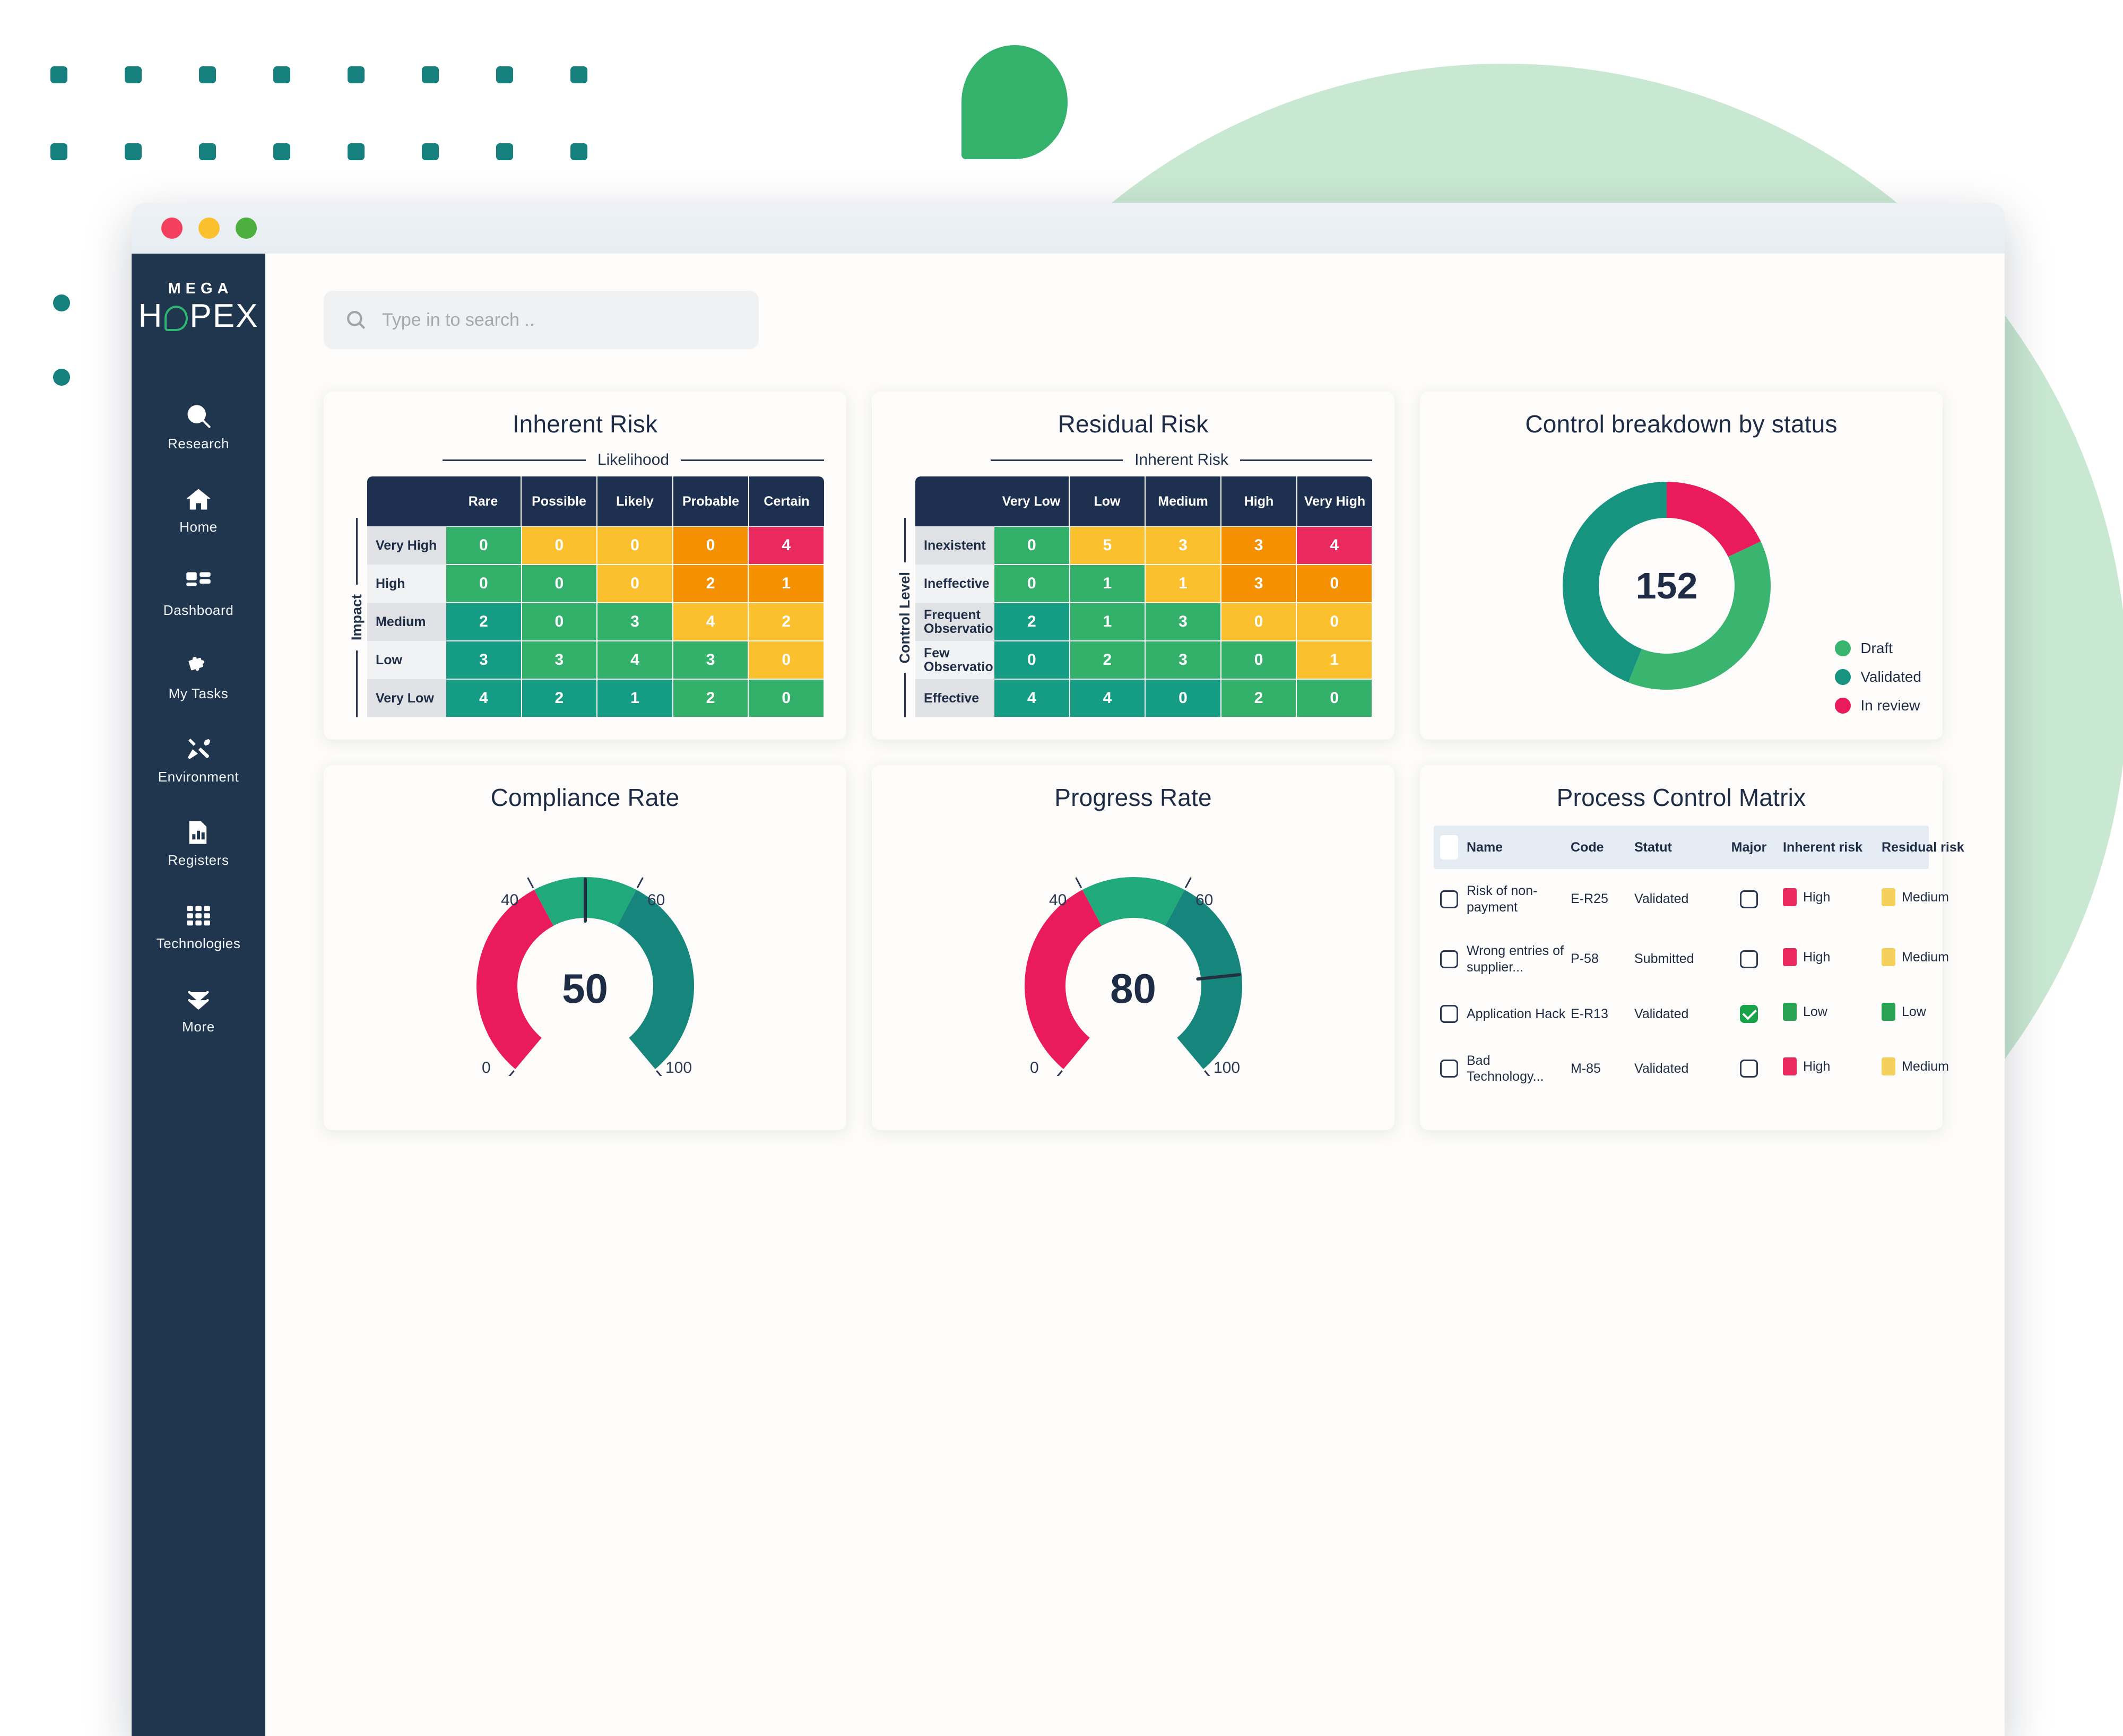 Image resolution: width=2123 pixels, height=1736 pixels. I want to click on column-header: Inherent risk, so click(1832, 847).